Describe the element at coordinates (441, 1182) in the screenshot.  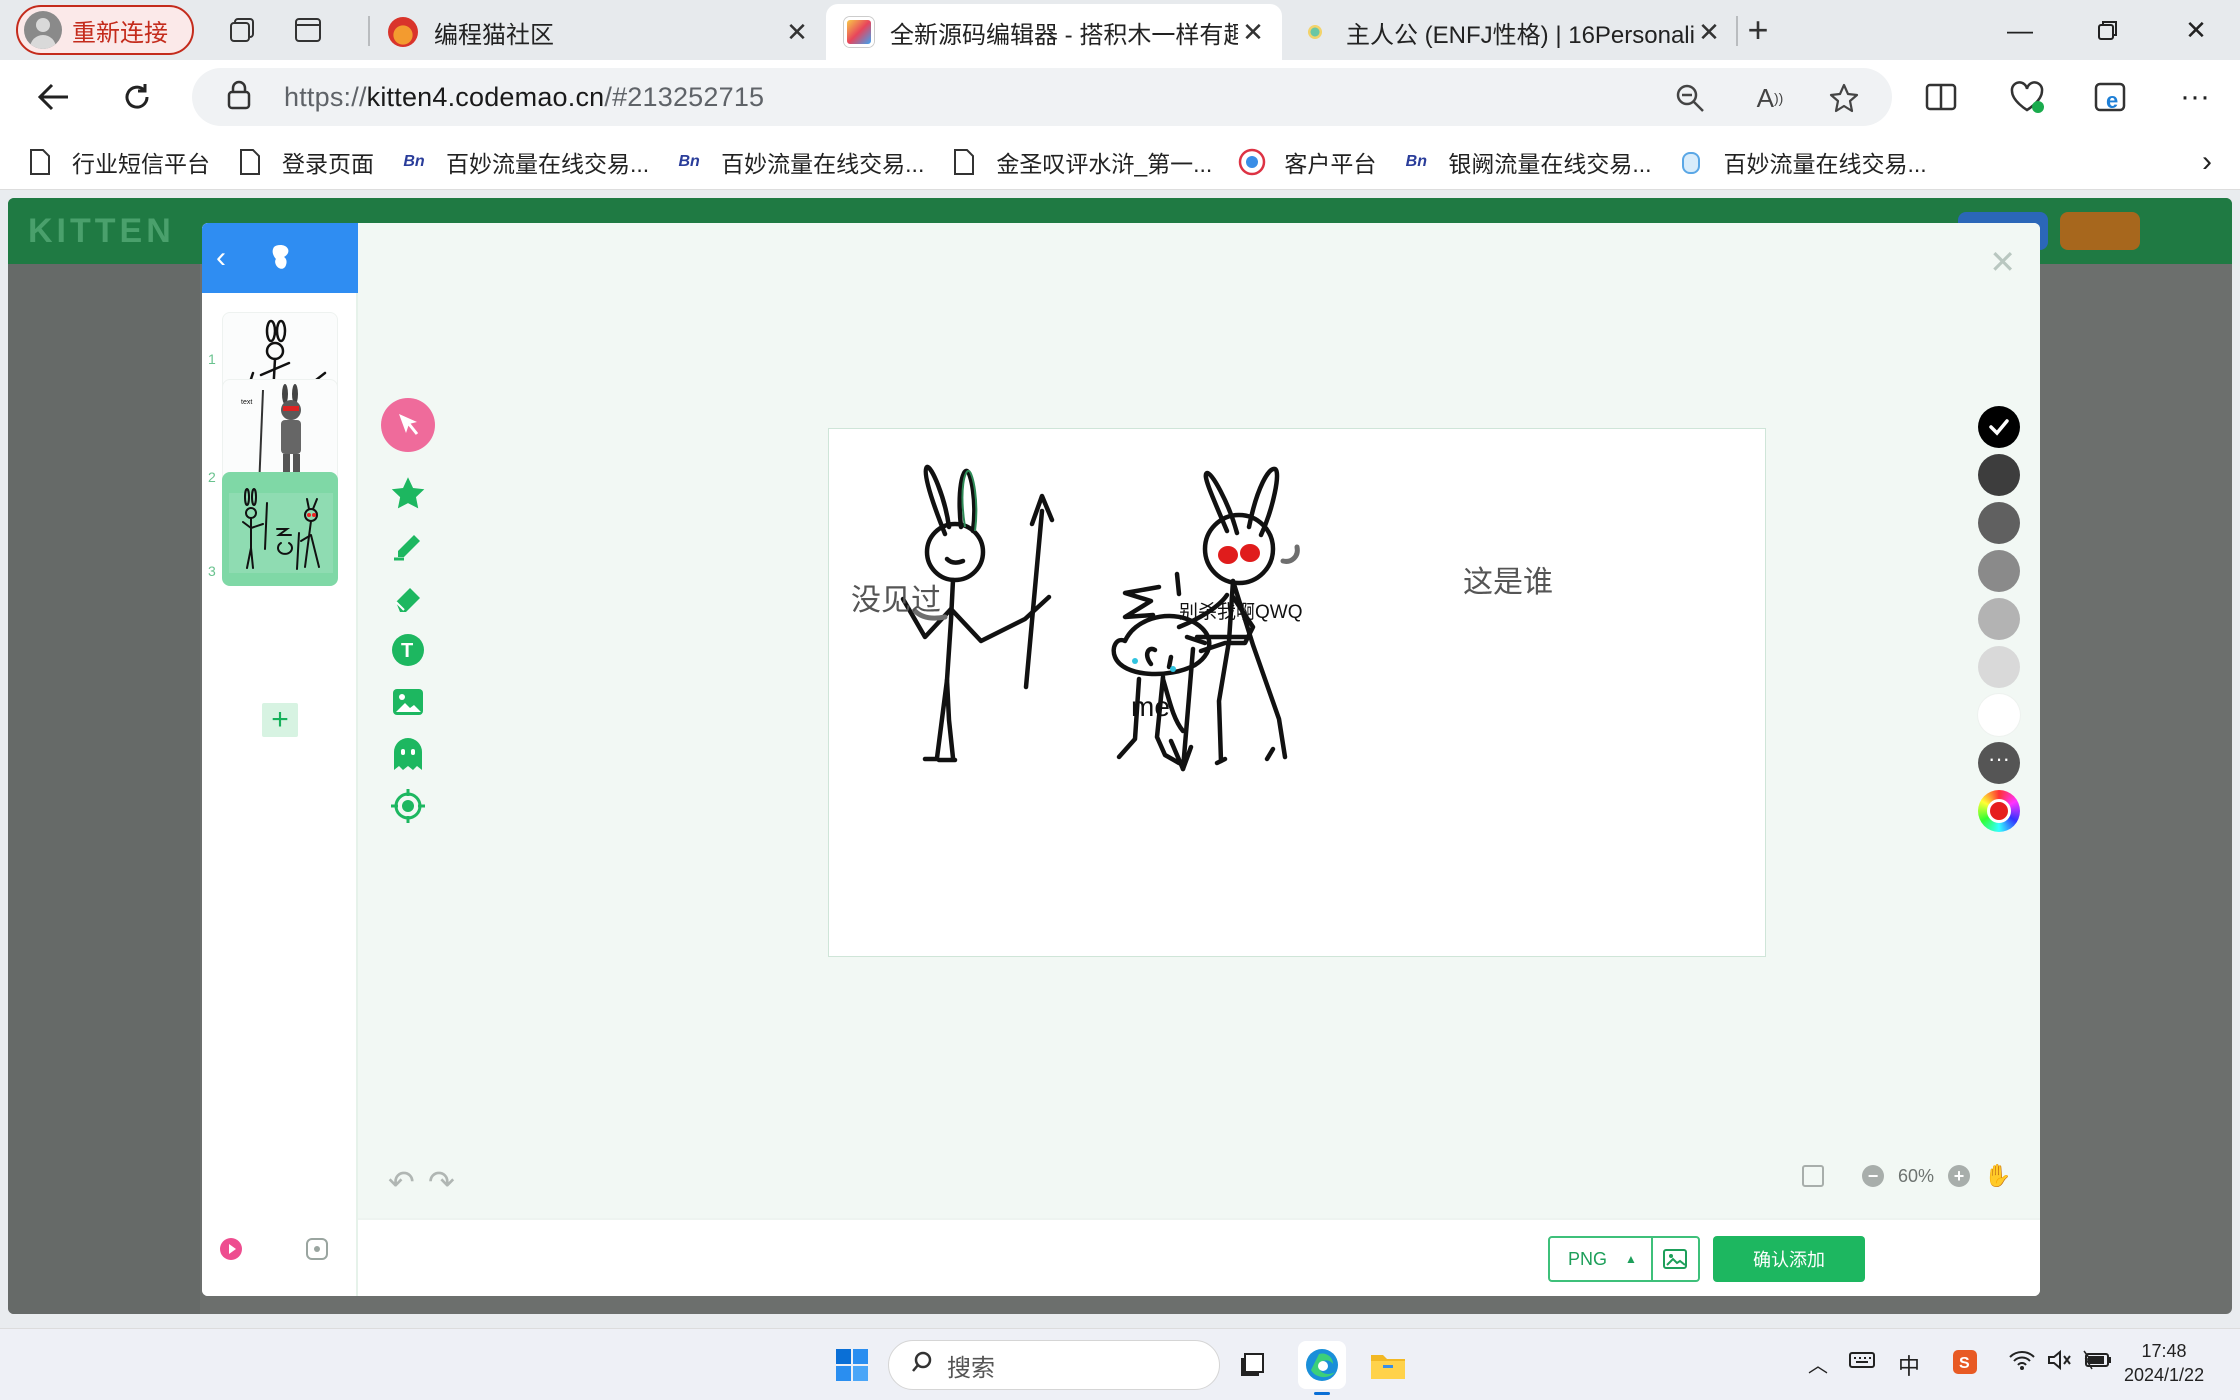
I see `redo-icon: ↷` at that location.